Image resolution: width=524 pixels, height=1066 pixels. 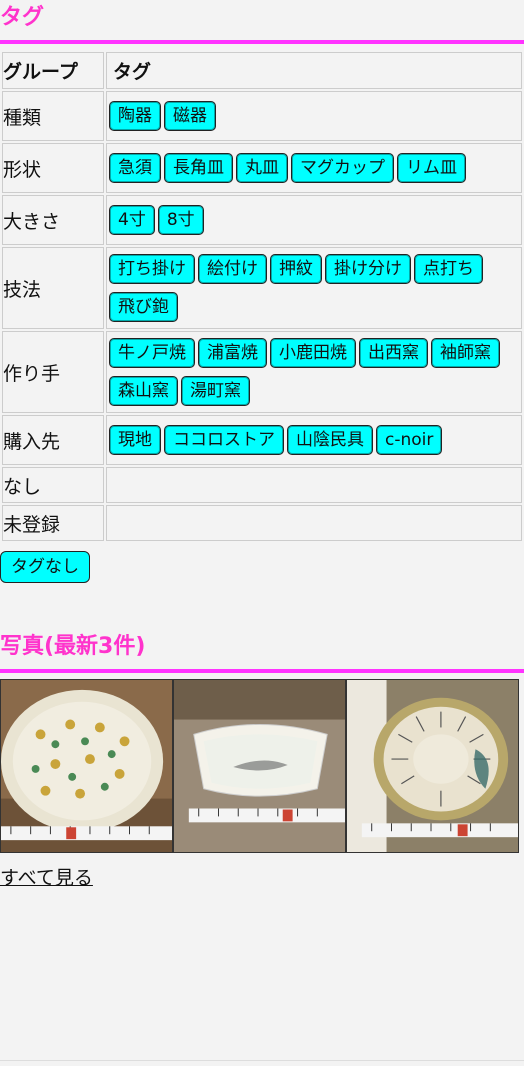 What do you see at coordinates (314, 70) in the screenshot?
I see `tag-column-header: タグ` at bounding box center [314, 70].